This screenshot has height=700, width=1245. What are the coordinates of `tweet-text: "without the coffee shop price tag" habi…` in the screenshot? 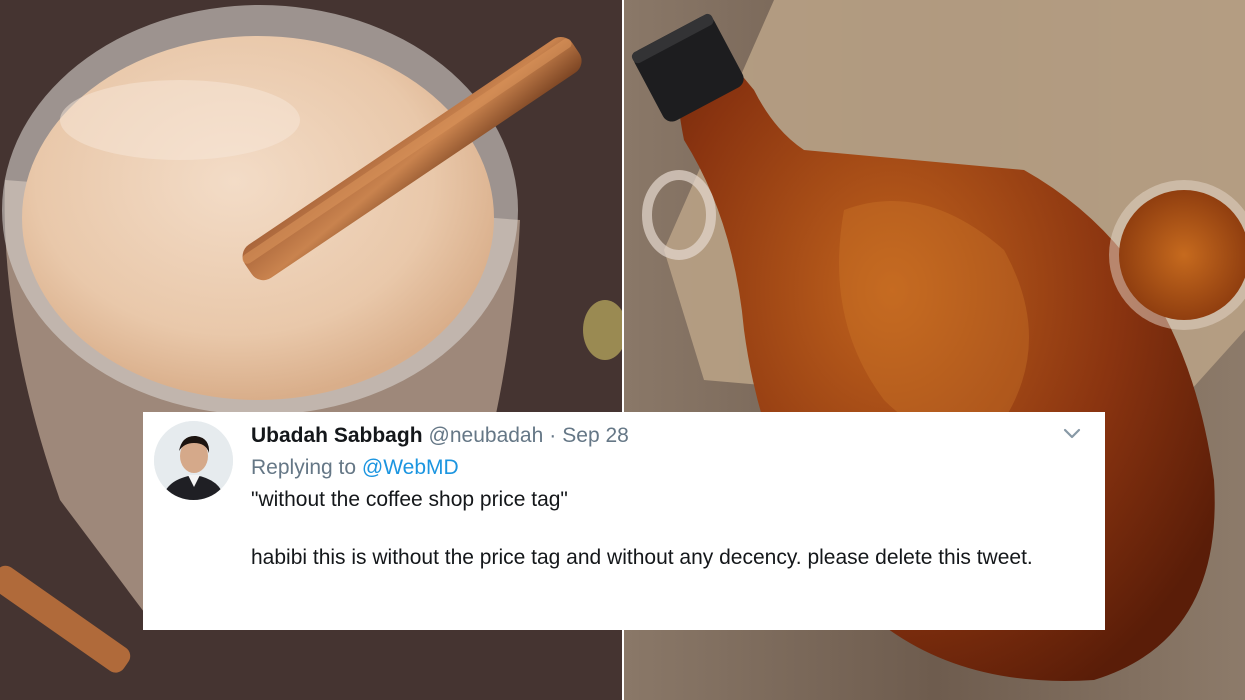 It's located at (668, 528).